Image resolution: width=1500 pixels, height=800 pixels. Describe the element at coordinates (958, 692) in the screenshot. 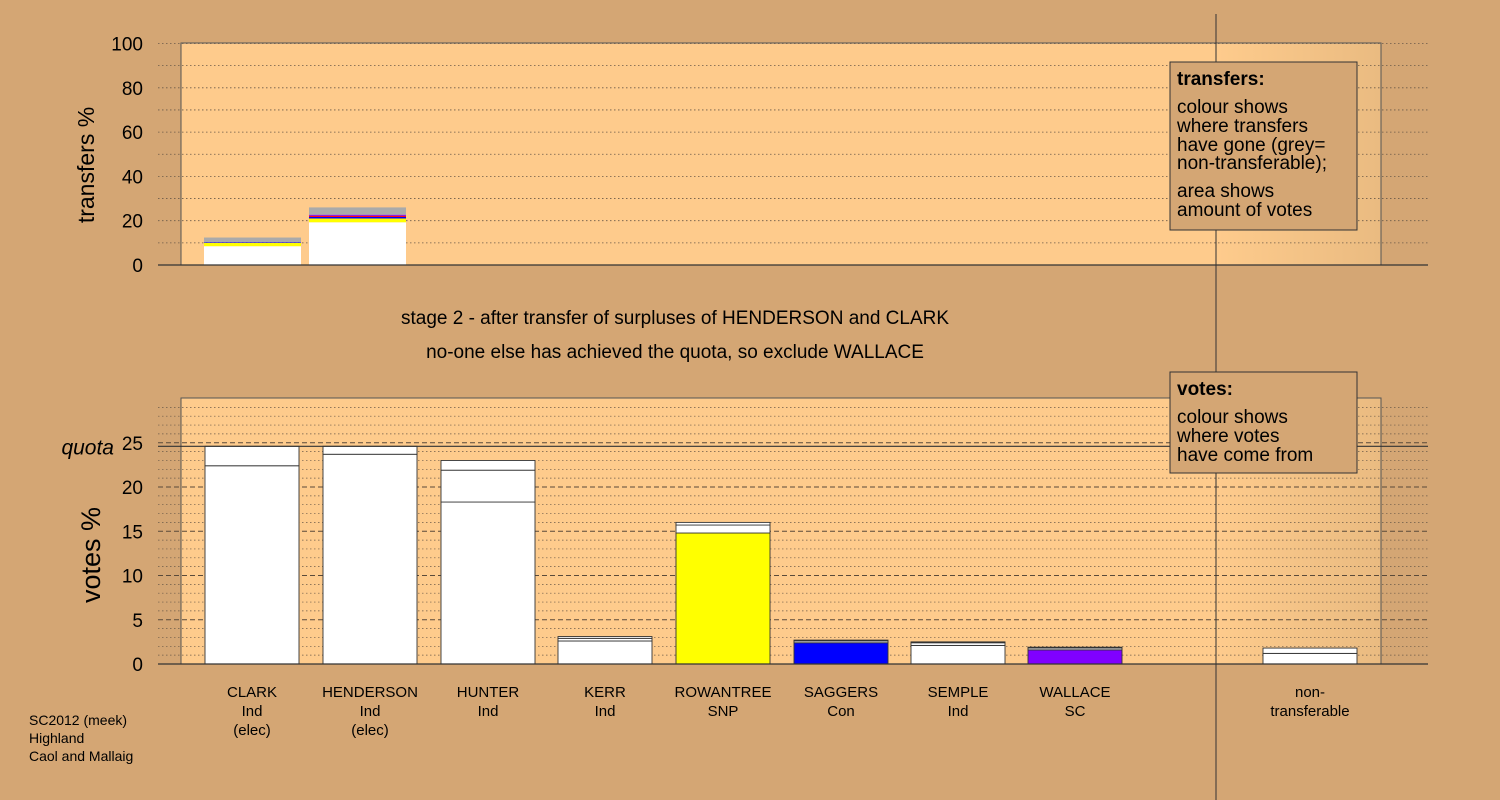

I see `category-label: SEMPLE` at that location.